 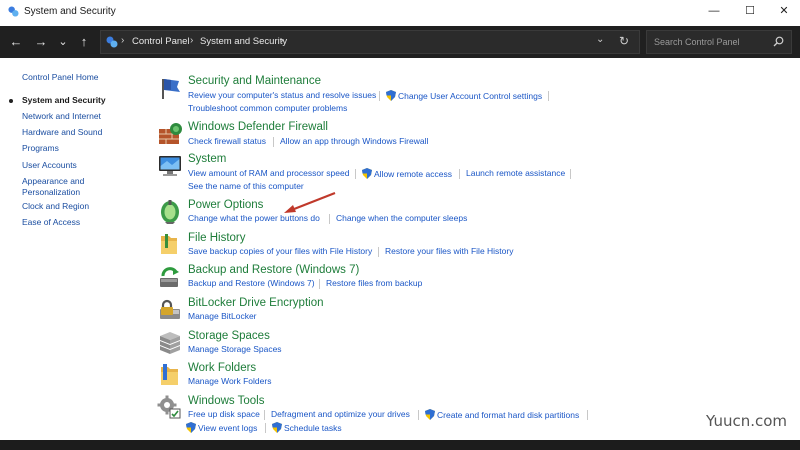 I want to click on search-box: Search Control Panel, so click(x=719, y=42).